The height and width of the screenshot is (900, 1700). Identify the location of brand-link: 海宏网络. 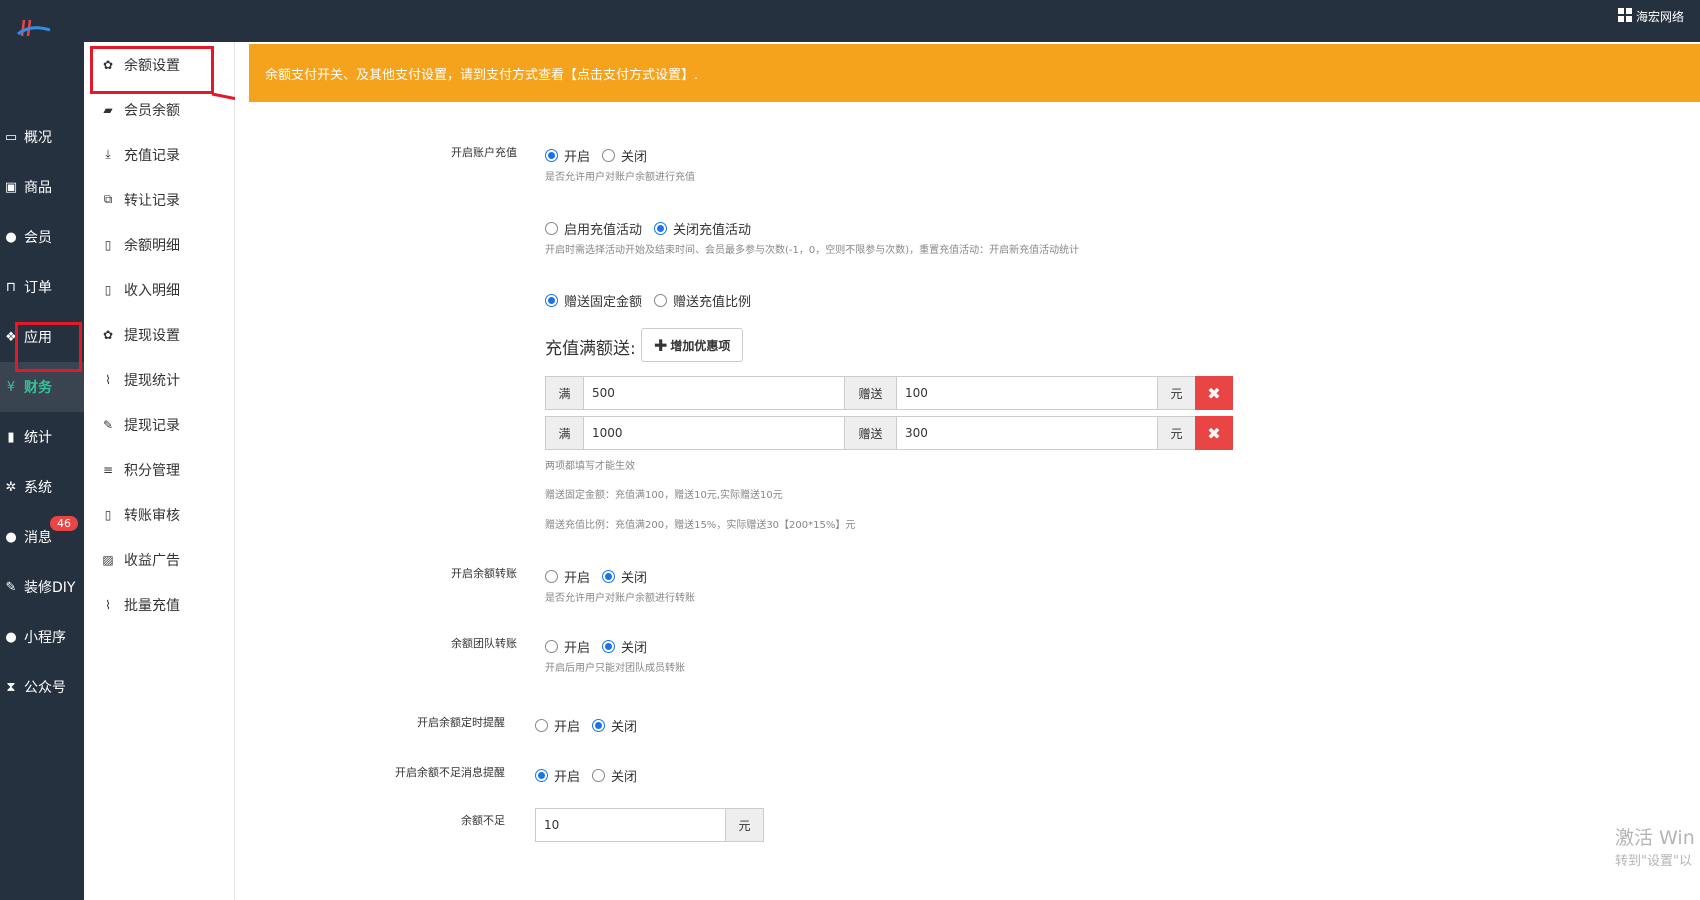
(1650, 16).